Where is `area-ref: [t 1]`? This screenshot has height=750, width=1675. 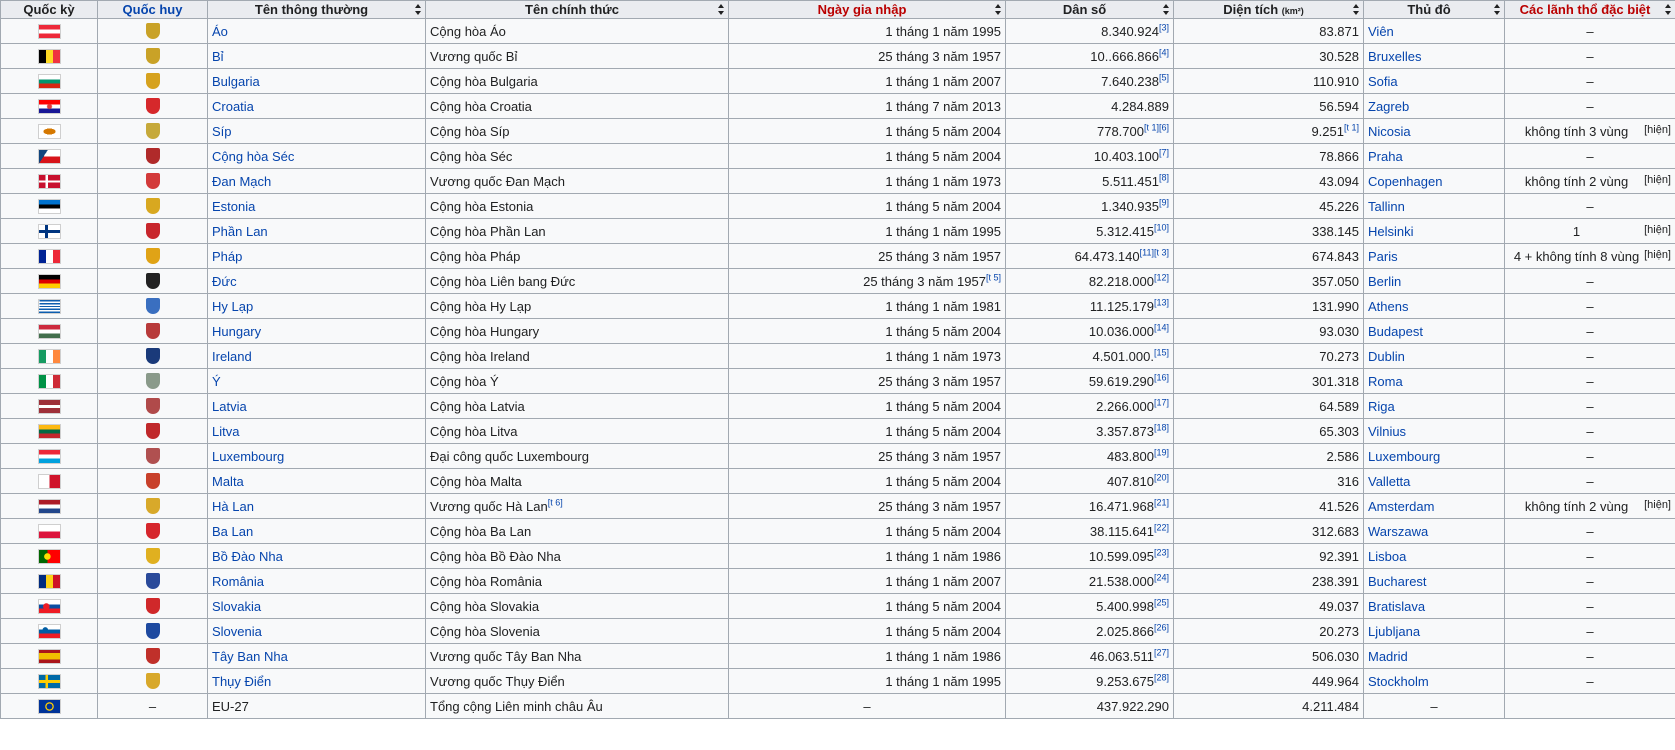
area-ref: [t 1] is located at coordinates (1351, 127).